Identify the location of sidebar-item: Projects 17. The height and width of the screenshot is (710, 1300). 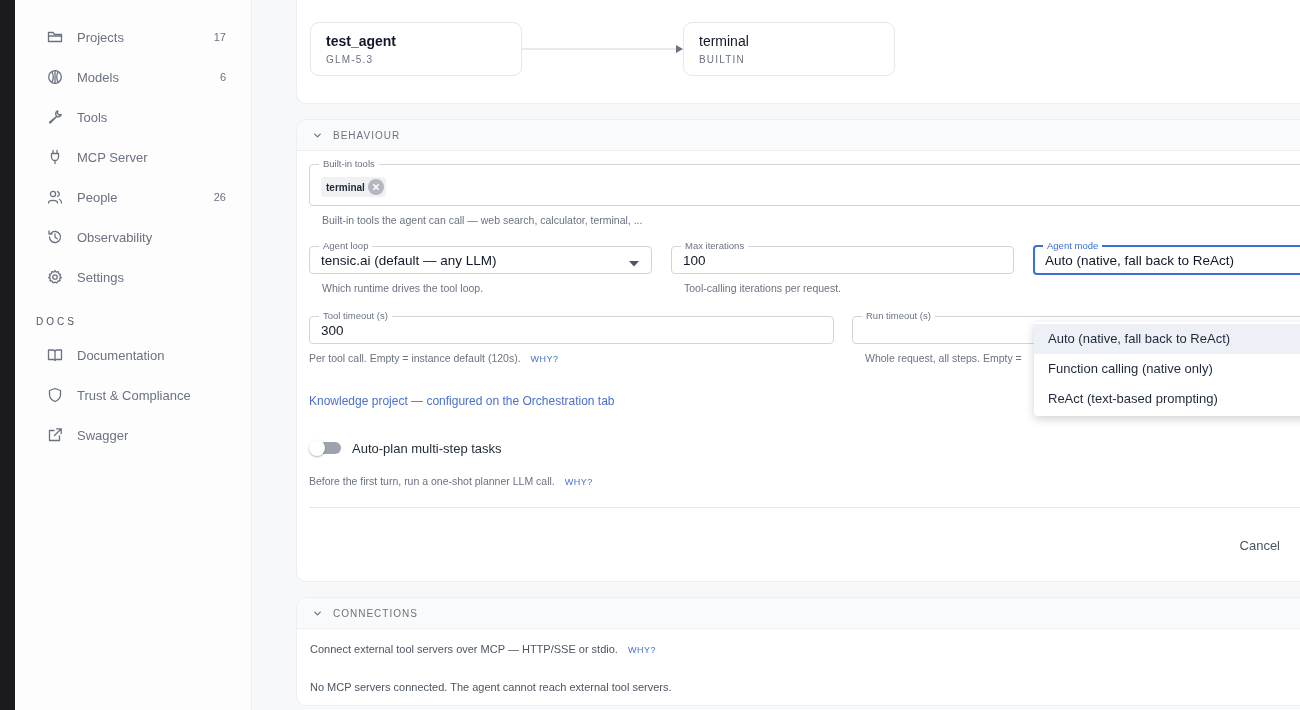
(133, 37).